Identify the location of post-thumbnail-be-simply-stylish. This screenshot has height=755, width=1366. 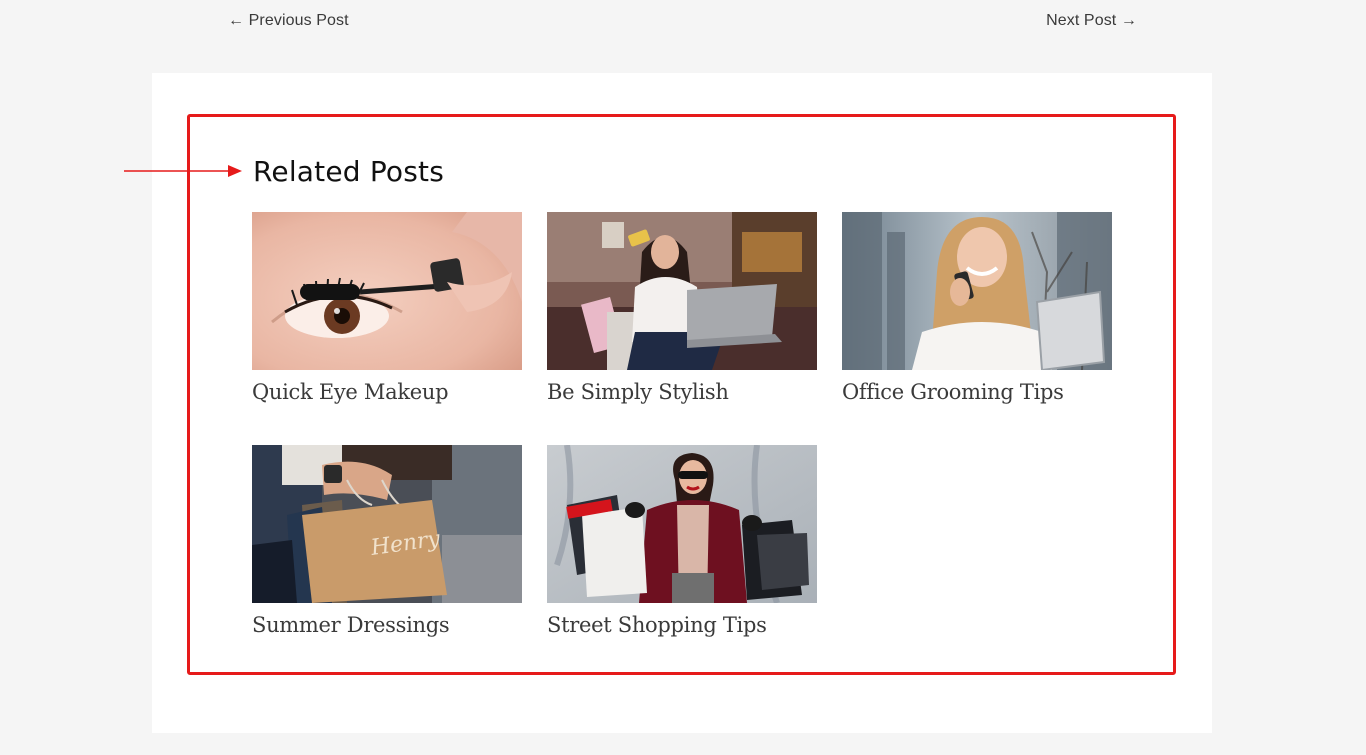
(682, 291).